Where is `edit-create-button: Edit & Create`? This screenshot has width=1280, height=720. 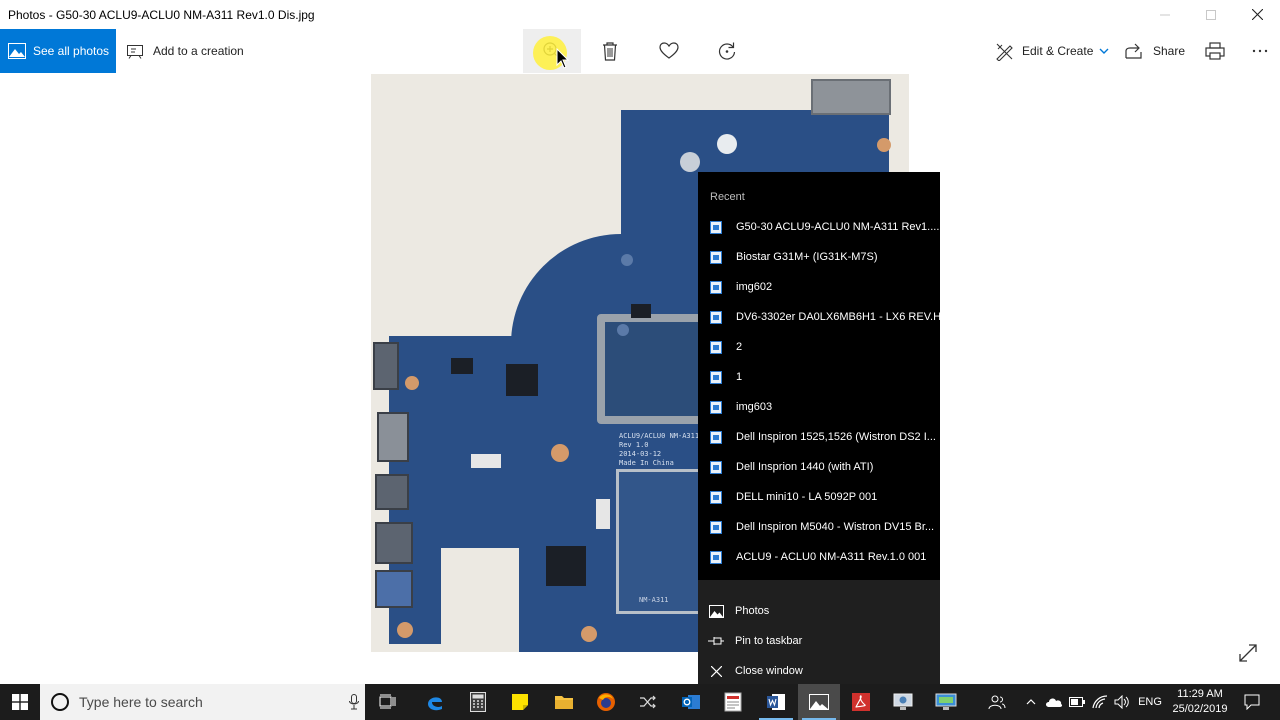
edit-create-button: Edit & Create is located at coordinates (1052, 51).